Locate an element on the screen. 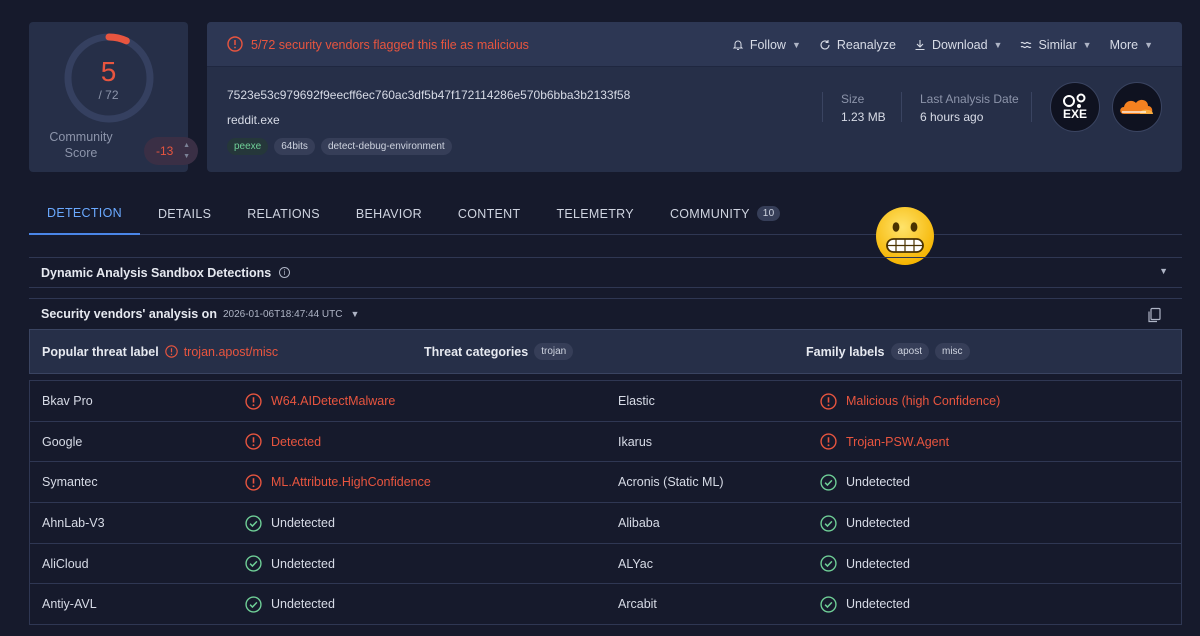 The width and height of the screenshot is (1200, 636). vendor-name: Google is located at coordinates (62, 441).